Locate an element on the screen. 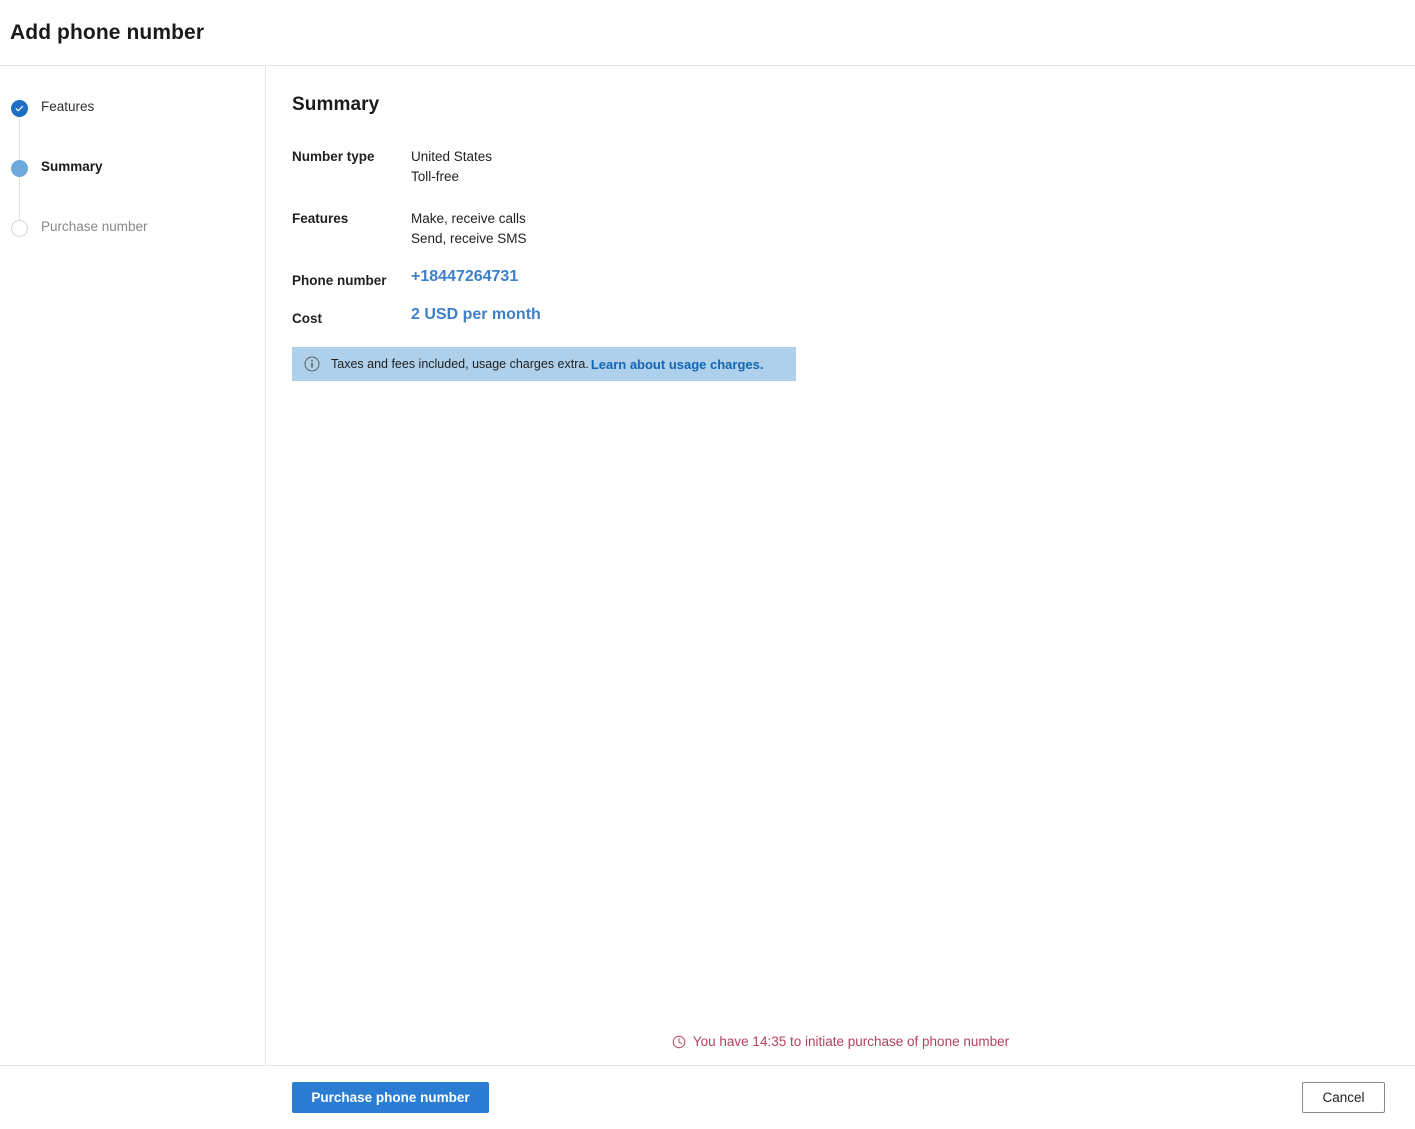 This screenshot has height=1129, width=1415. purchase-phone-number-button: Purchase phone number is located at coordinates (390, 1097).